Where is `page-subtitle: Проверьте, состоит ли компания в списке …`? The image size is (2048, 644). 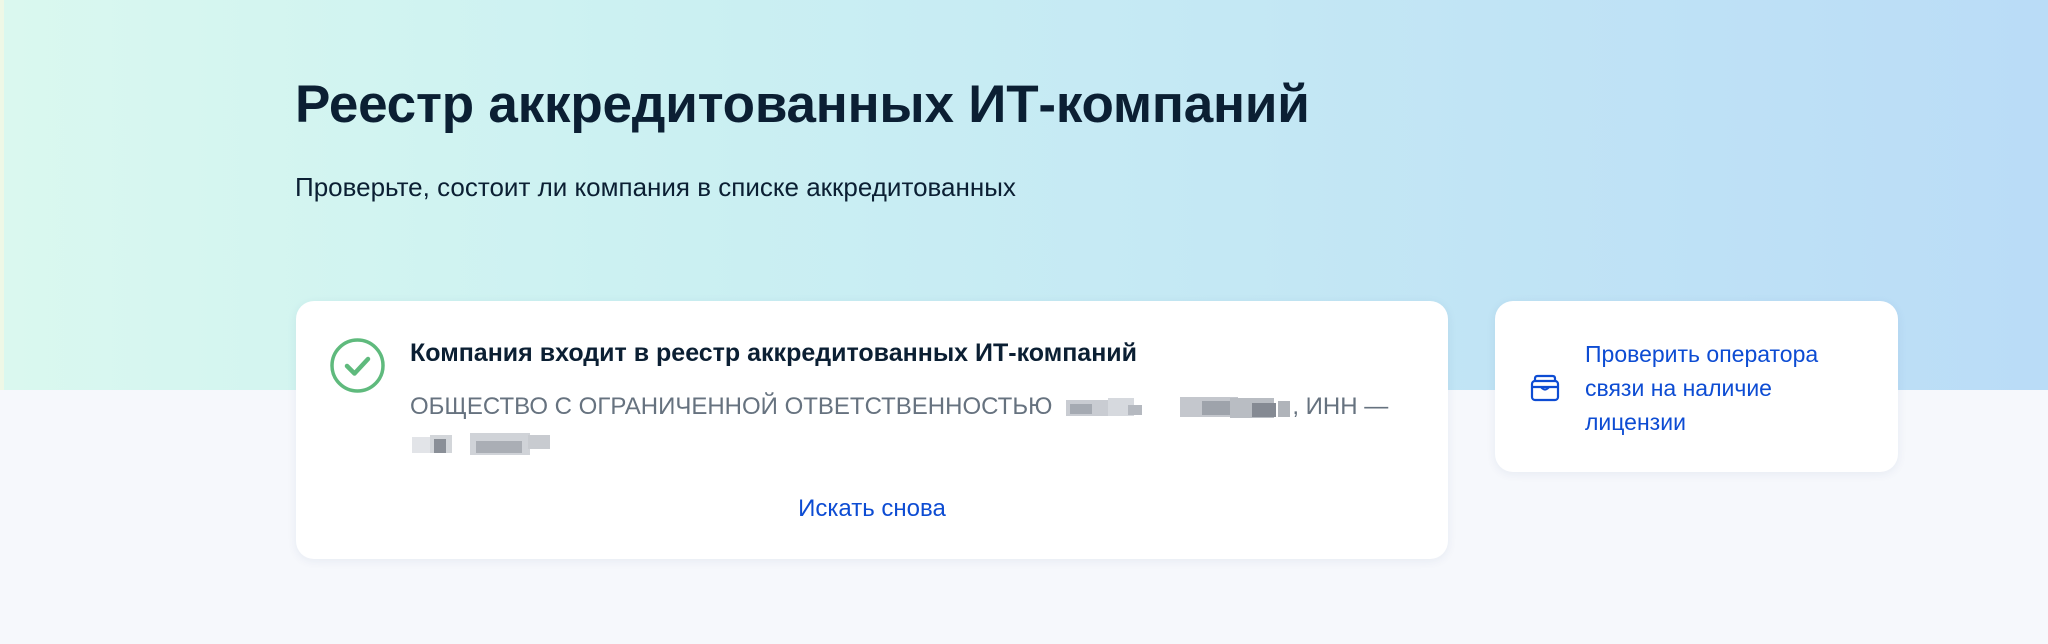 page-subtitle: Проверьте, состоит ли компания в списке … is located at coordinates (655, 187).